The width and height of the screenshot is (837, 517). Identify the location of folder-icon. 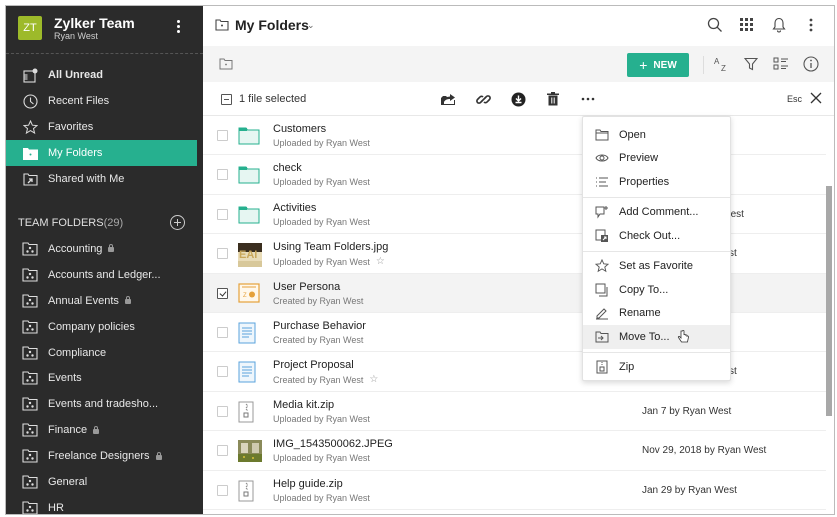
(222, 25).